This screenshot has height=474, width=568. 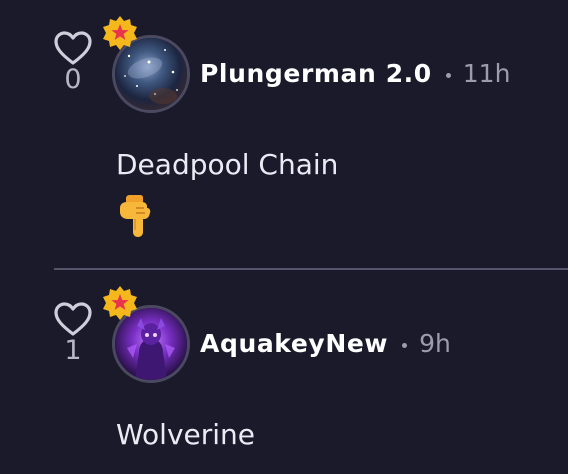 What do you see at coordinates (435, 343) in the screenshot?
I see `timestamp: 9h` at bounding box center [435, 343].